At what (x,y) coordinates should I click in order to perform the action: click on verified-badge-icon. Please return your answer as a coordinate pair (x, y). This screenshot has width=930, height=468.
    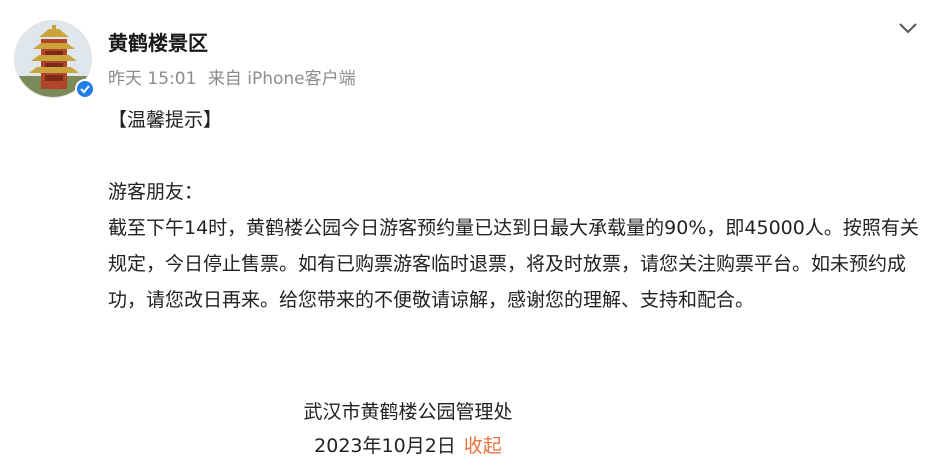
    Looking at the image, I should click on (85, 89).